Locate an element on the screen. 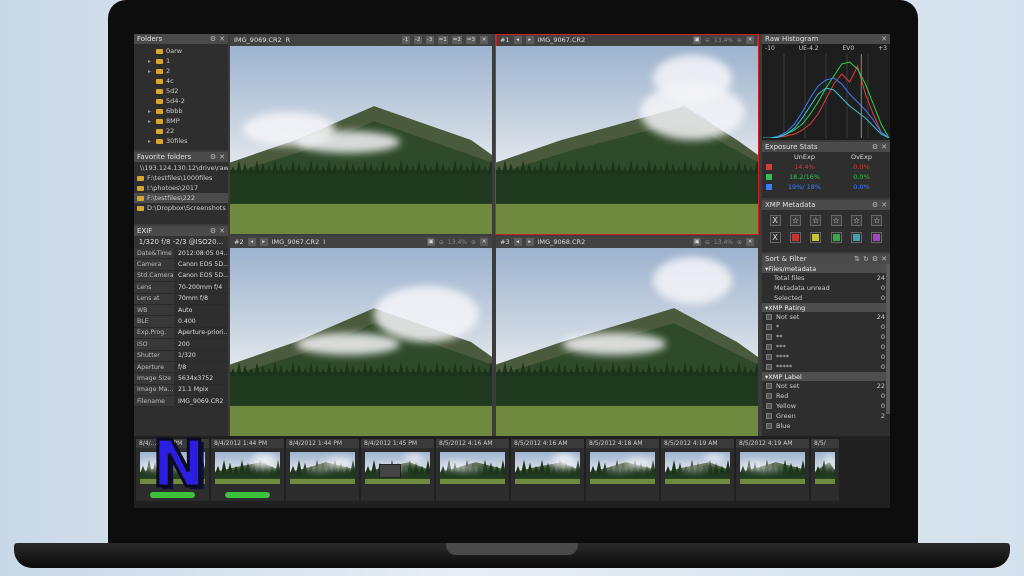  filter-row: Metadata unread 0 is located at coordinates (826, 288).